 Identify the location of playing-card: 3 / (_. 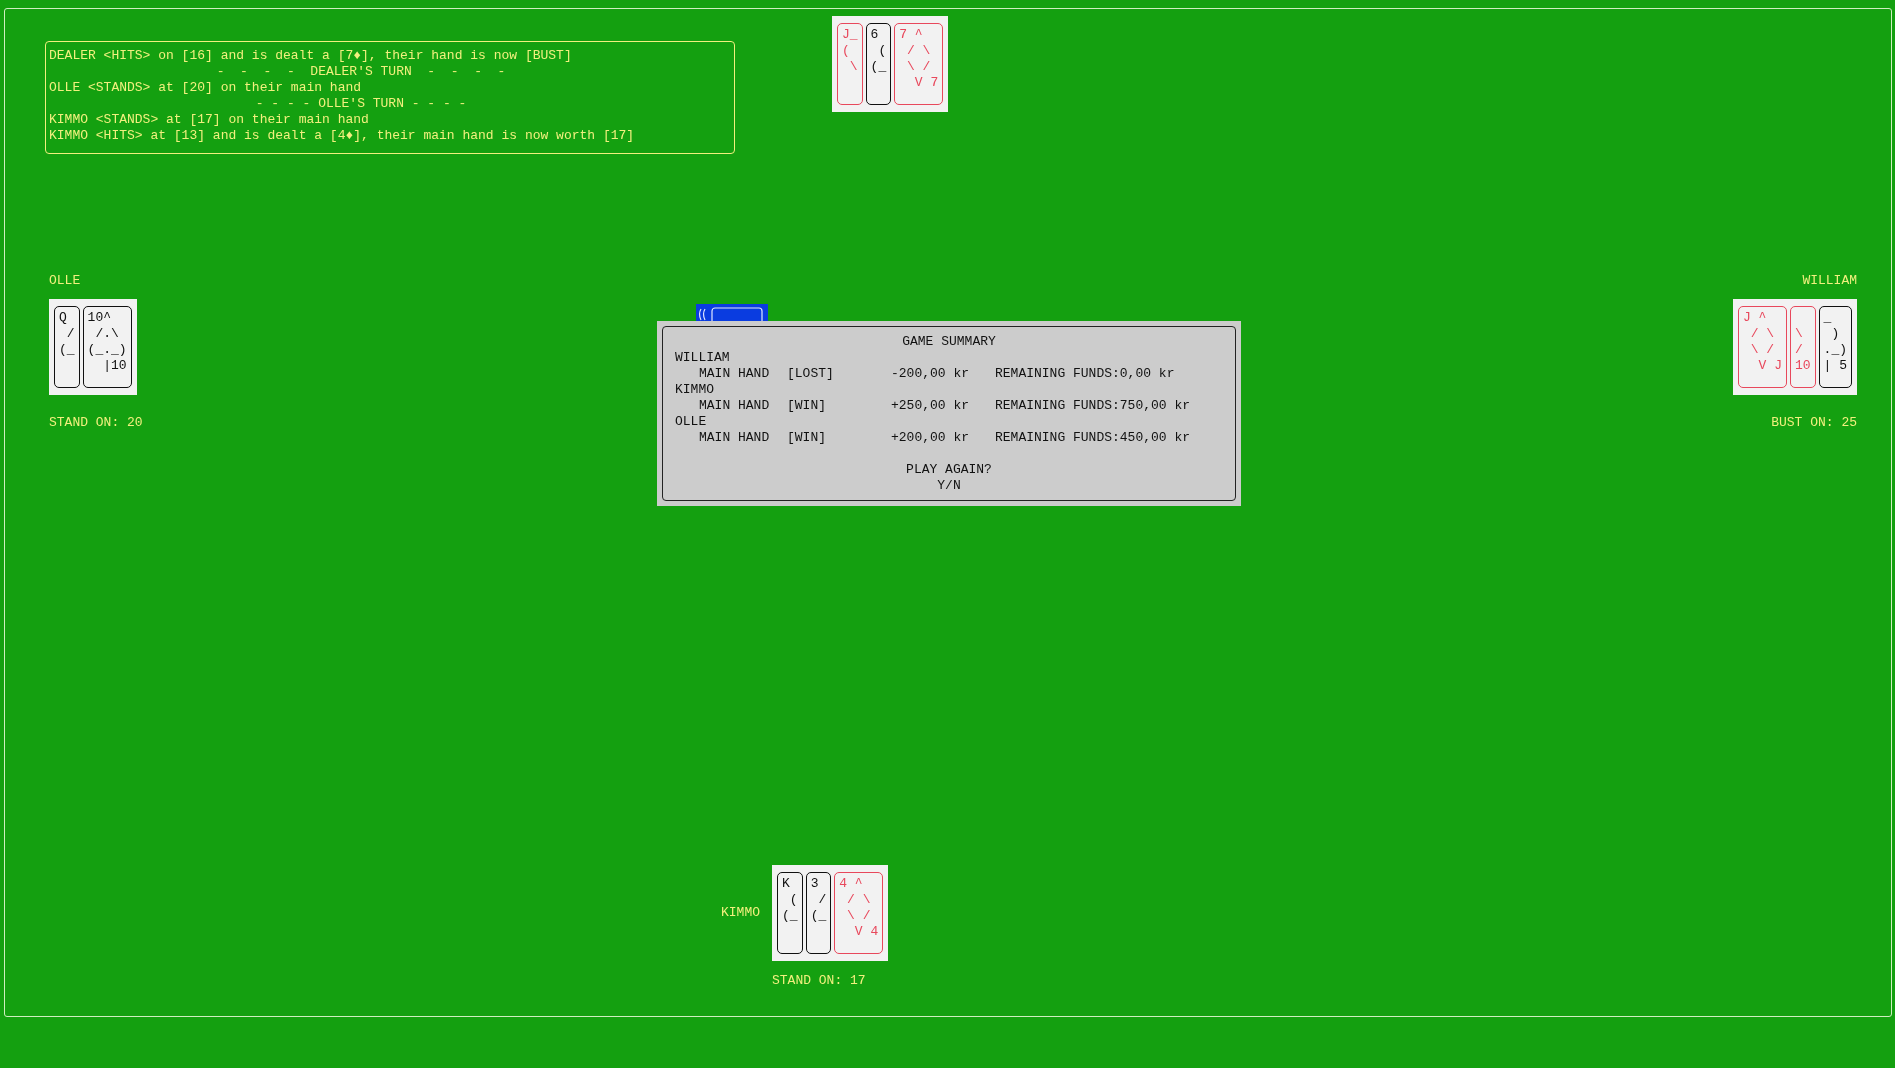
(818, 913).